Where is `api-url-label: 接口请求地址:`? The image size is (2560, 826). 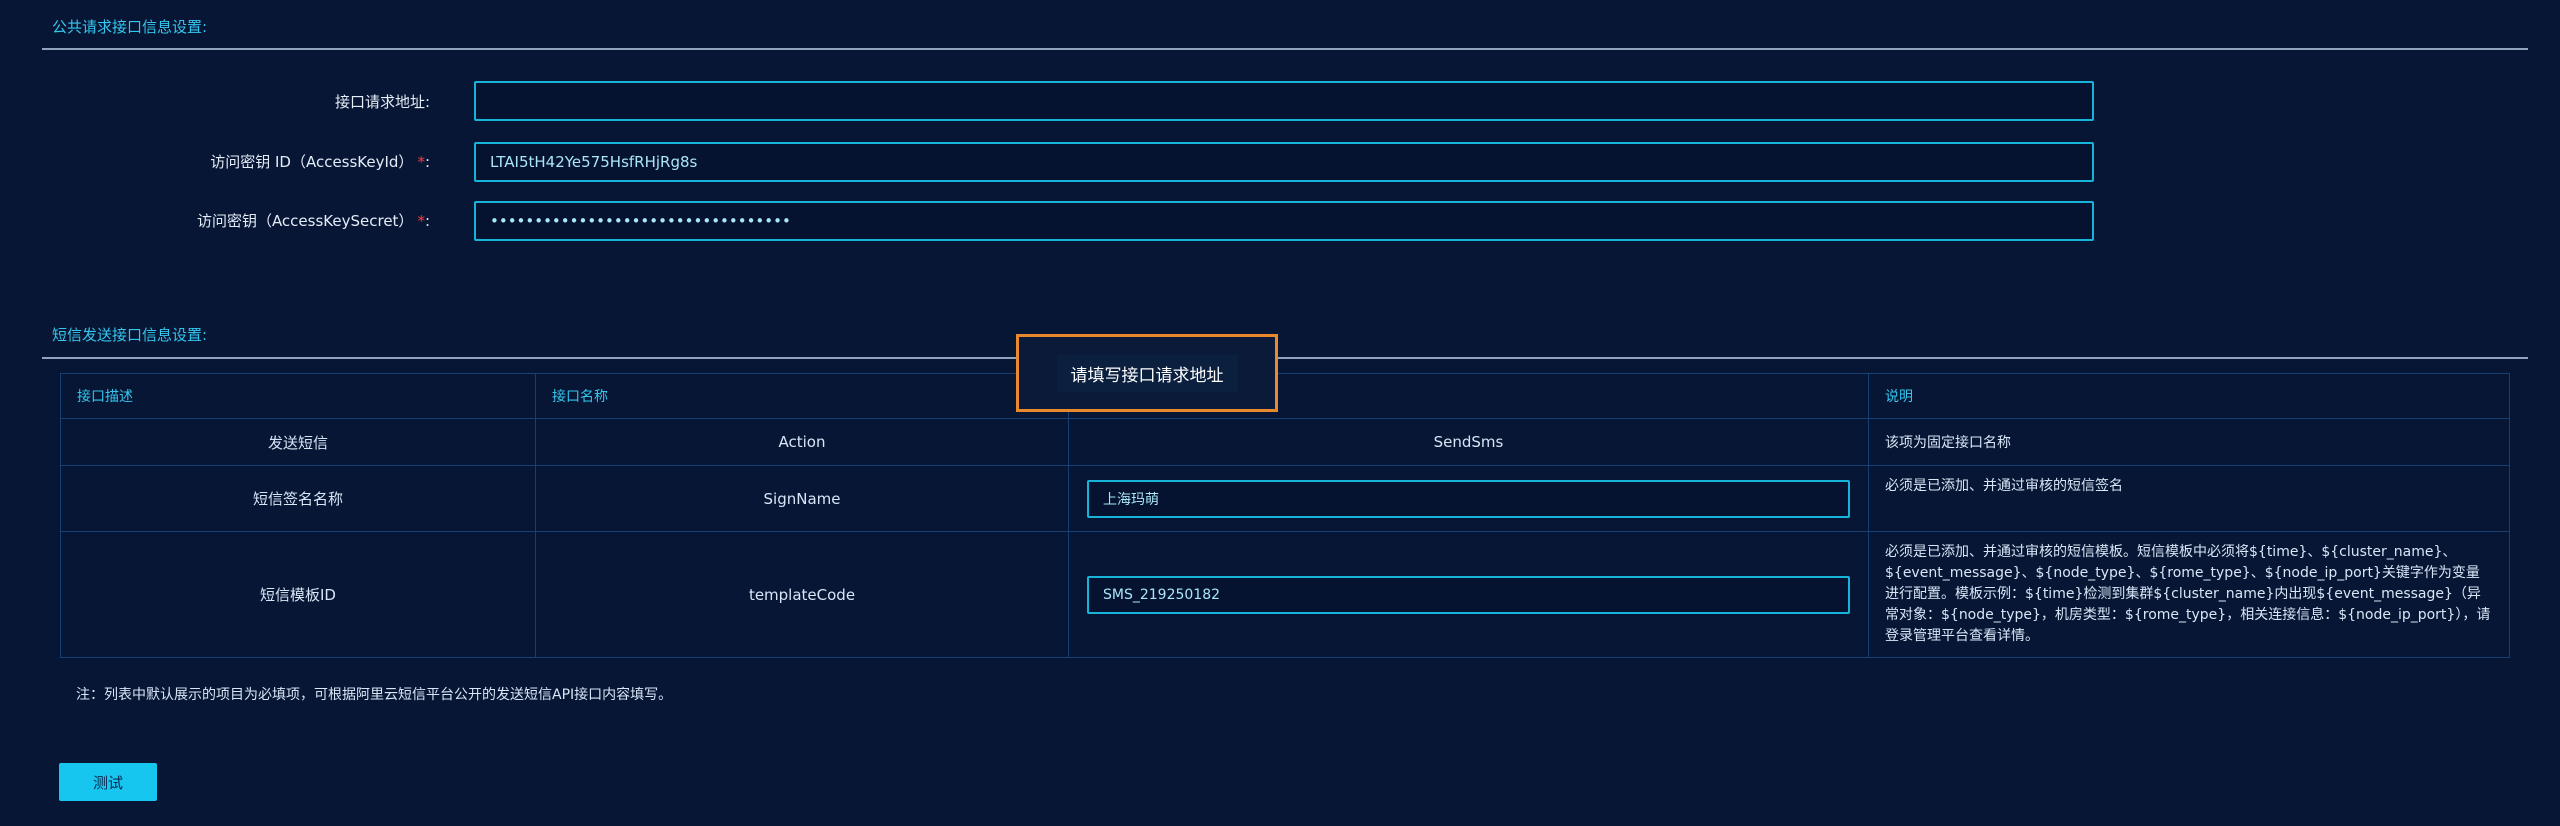
api-url-label: 接口请求地址: is located at coordinates (235, 101).